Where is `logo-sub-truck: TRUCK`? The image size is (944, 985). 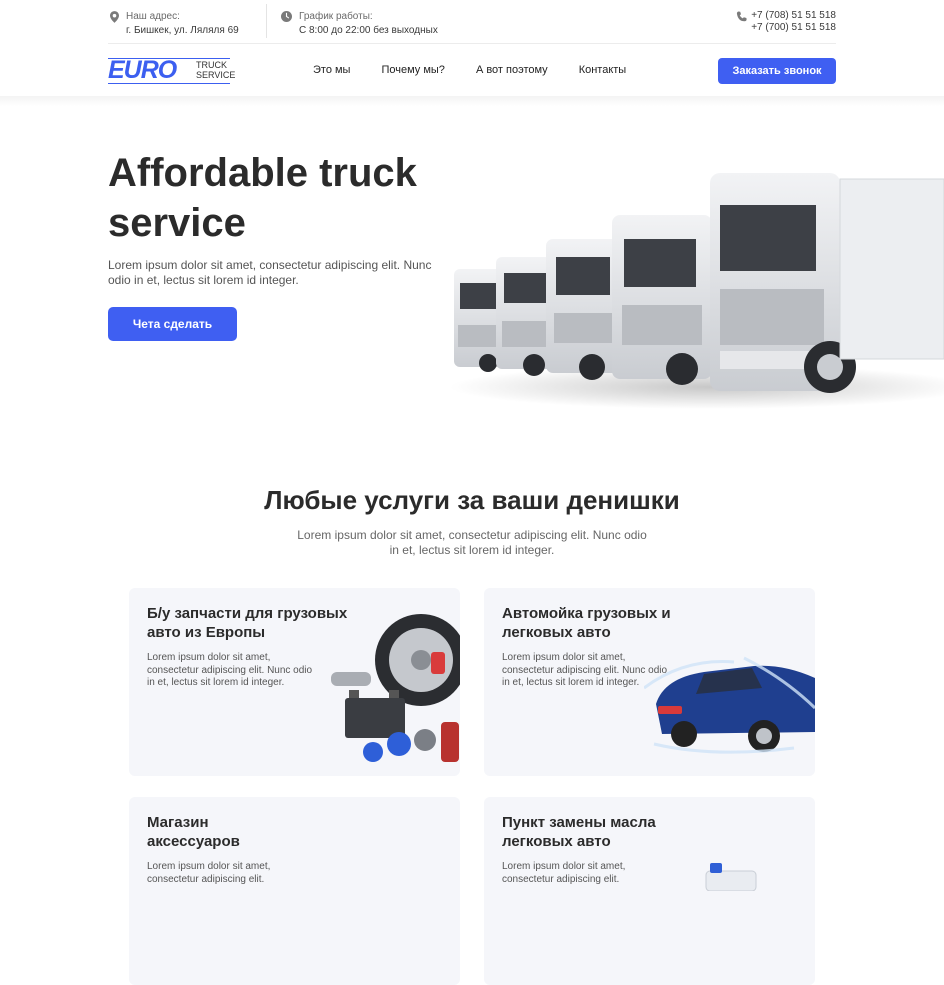
logo-sub-truck: TRUCK is located at coordinates (211, 65).